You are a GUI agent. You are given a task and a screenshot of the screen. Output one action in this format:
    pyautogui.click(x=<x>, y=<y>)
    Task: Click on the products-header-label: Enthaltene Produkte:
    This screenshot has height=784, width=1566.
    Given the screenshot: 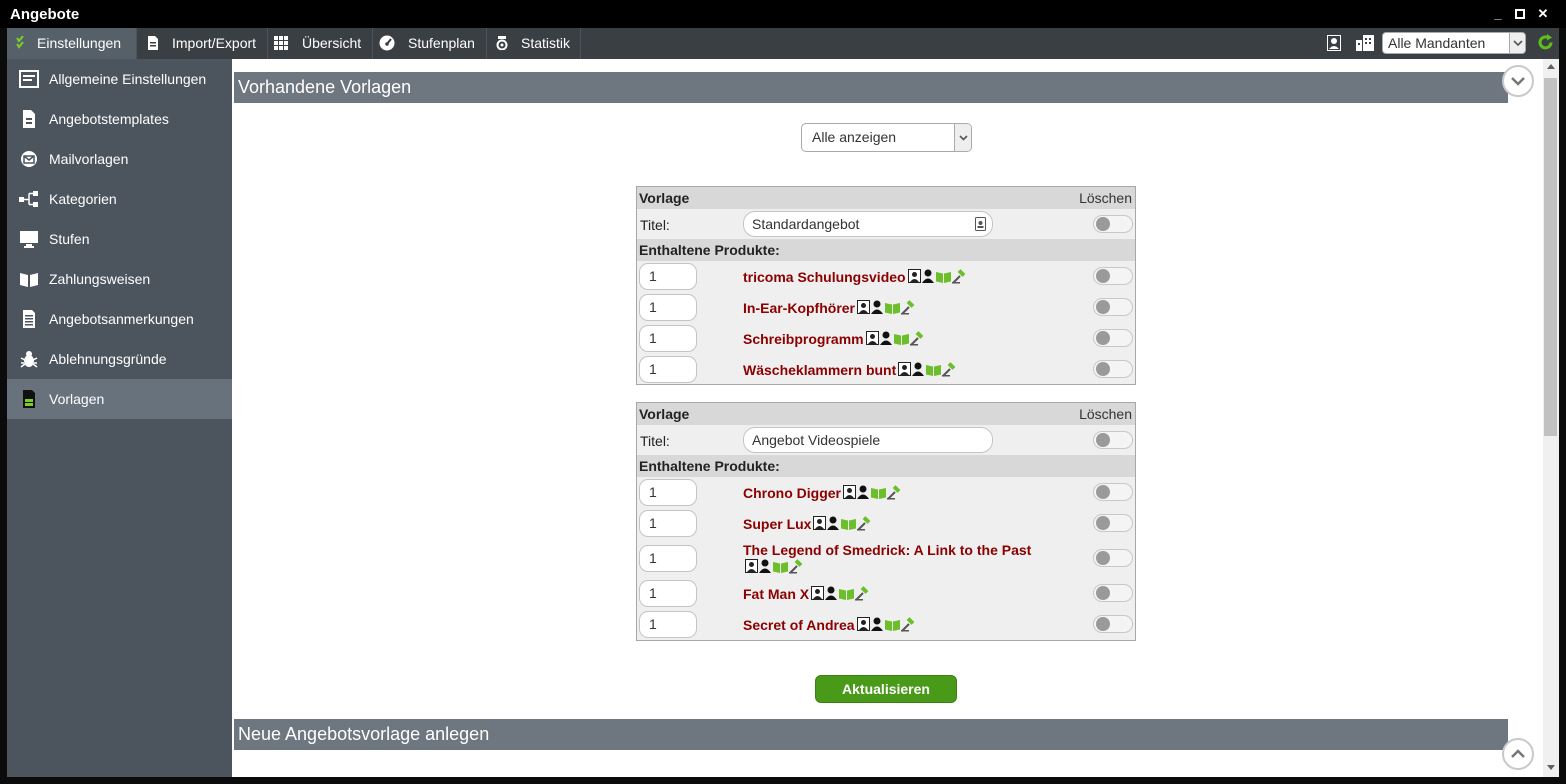 What is the action you would take?
    pyautogui.click(x=709, y=250)
    